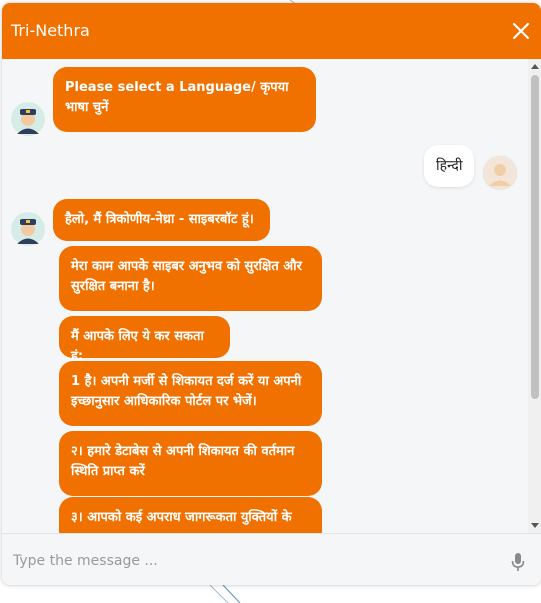 This screenshot has height=603, width=541. I want to click on scroll-down-arrow-icon, so click(535, 525).